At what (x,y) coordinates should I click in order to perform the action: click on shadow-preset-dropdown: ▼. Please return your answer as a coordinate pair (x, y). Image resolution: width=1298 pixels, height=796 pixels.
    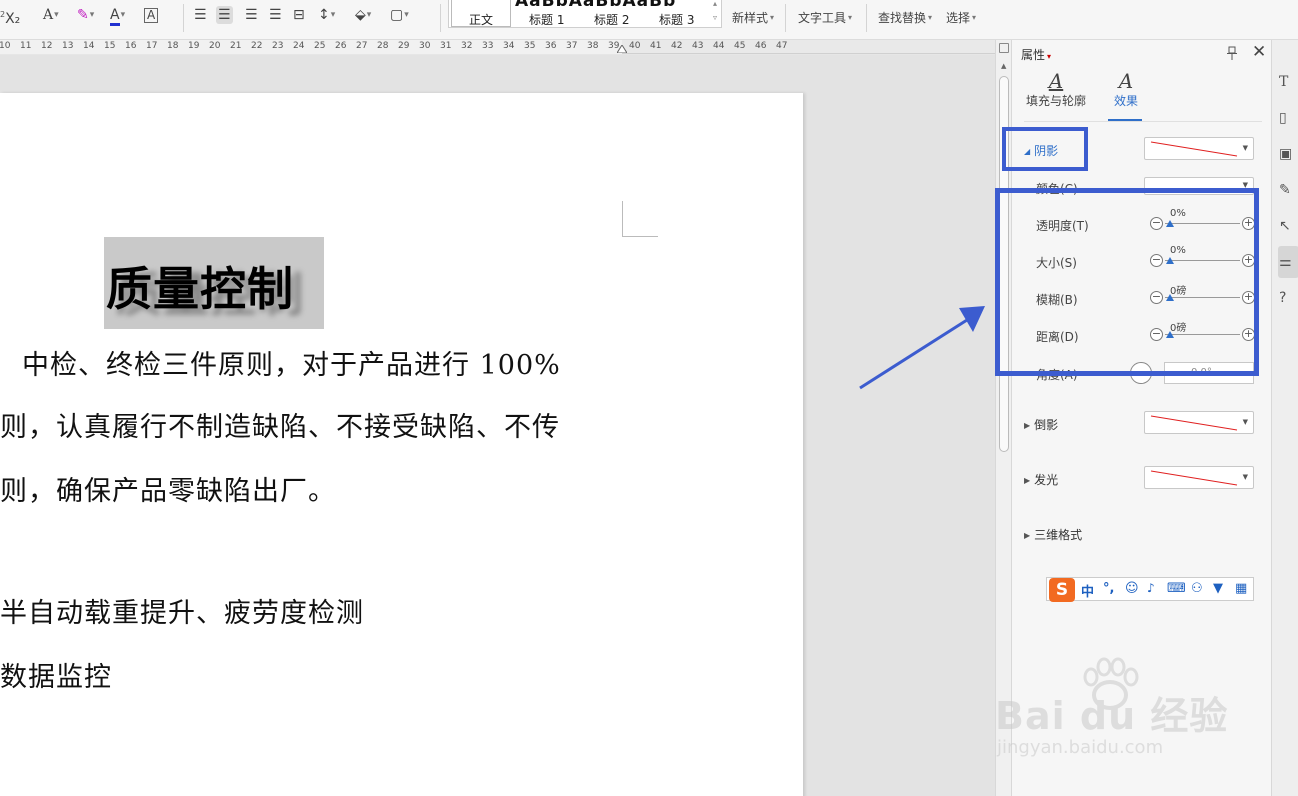
    Looking at the image, I should click on (1199, 148).